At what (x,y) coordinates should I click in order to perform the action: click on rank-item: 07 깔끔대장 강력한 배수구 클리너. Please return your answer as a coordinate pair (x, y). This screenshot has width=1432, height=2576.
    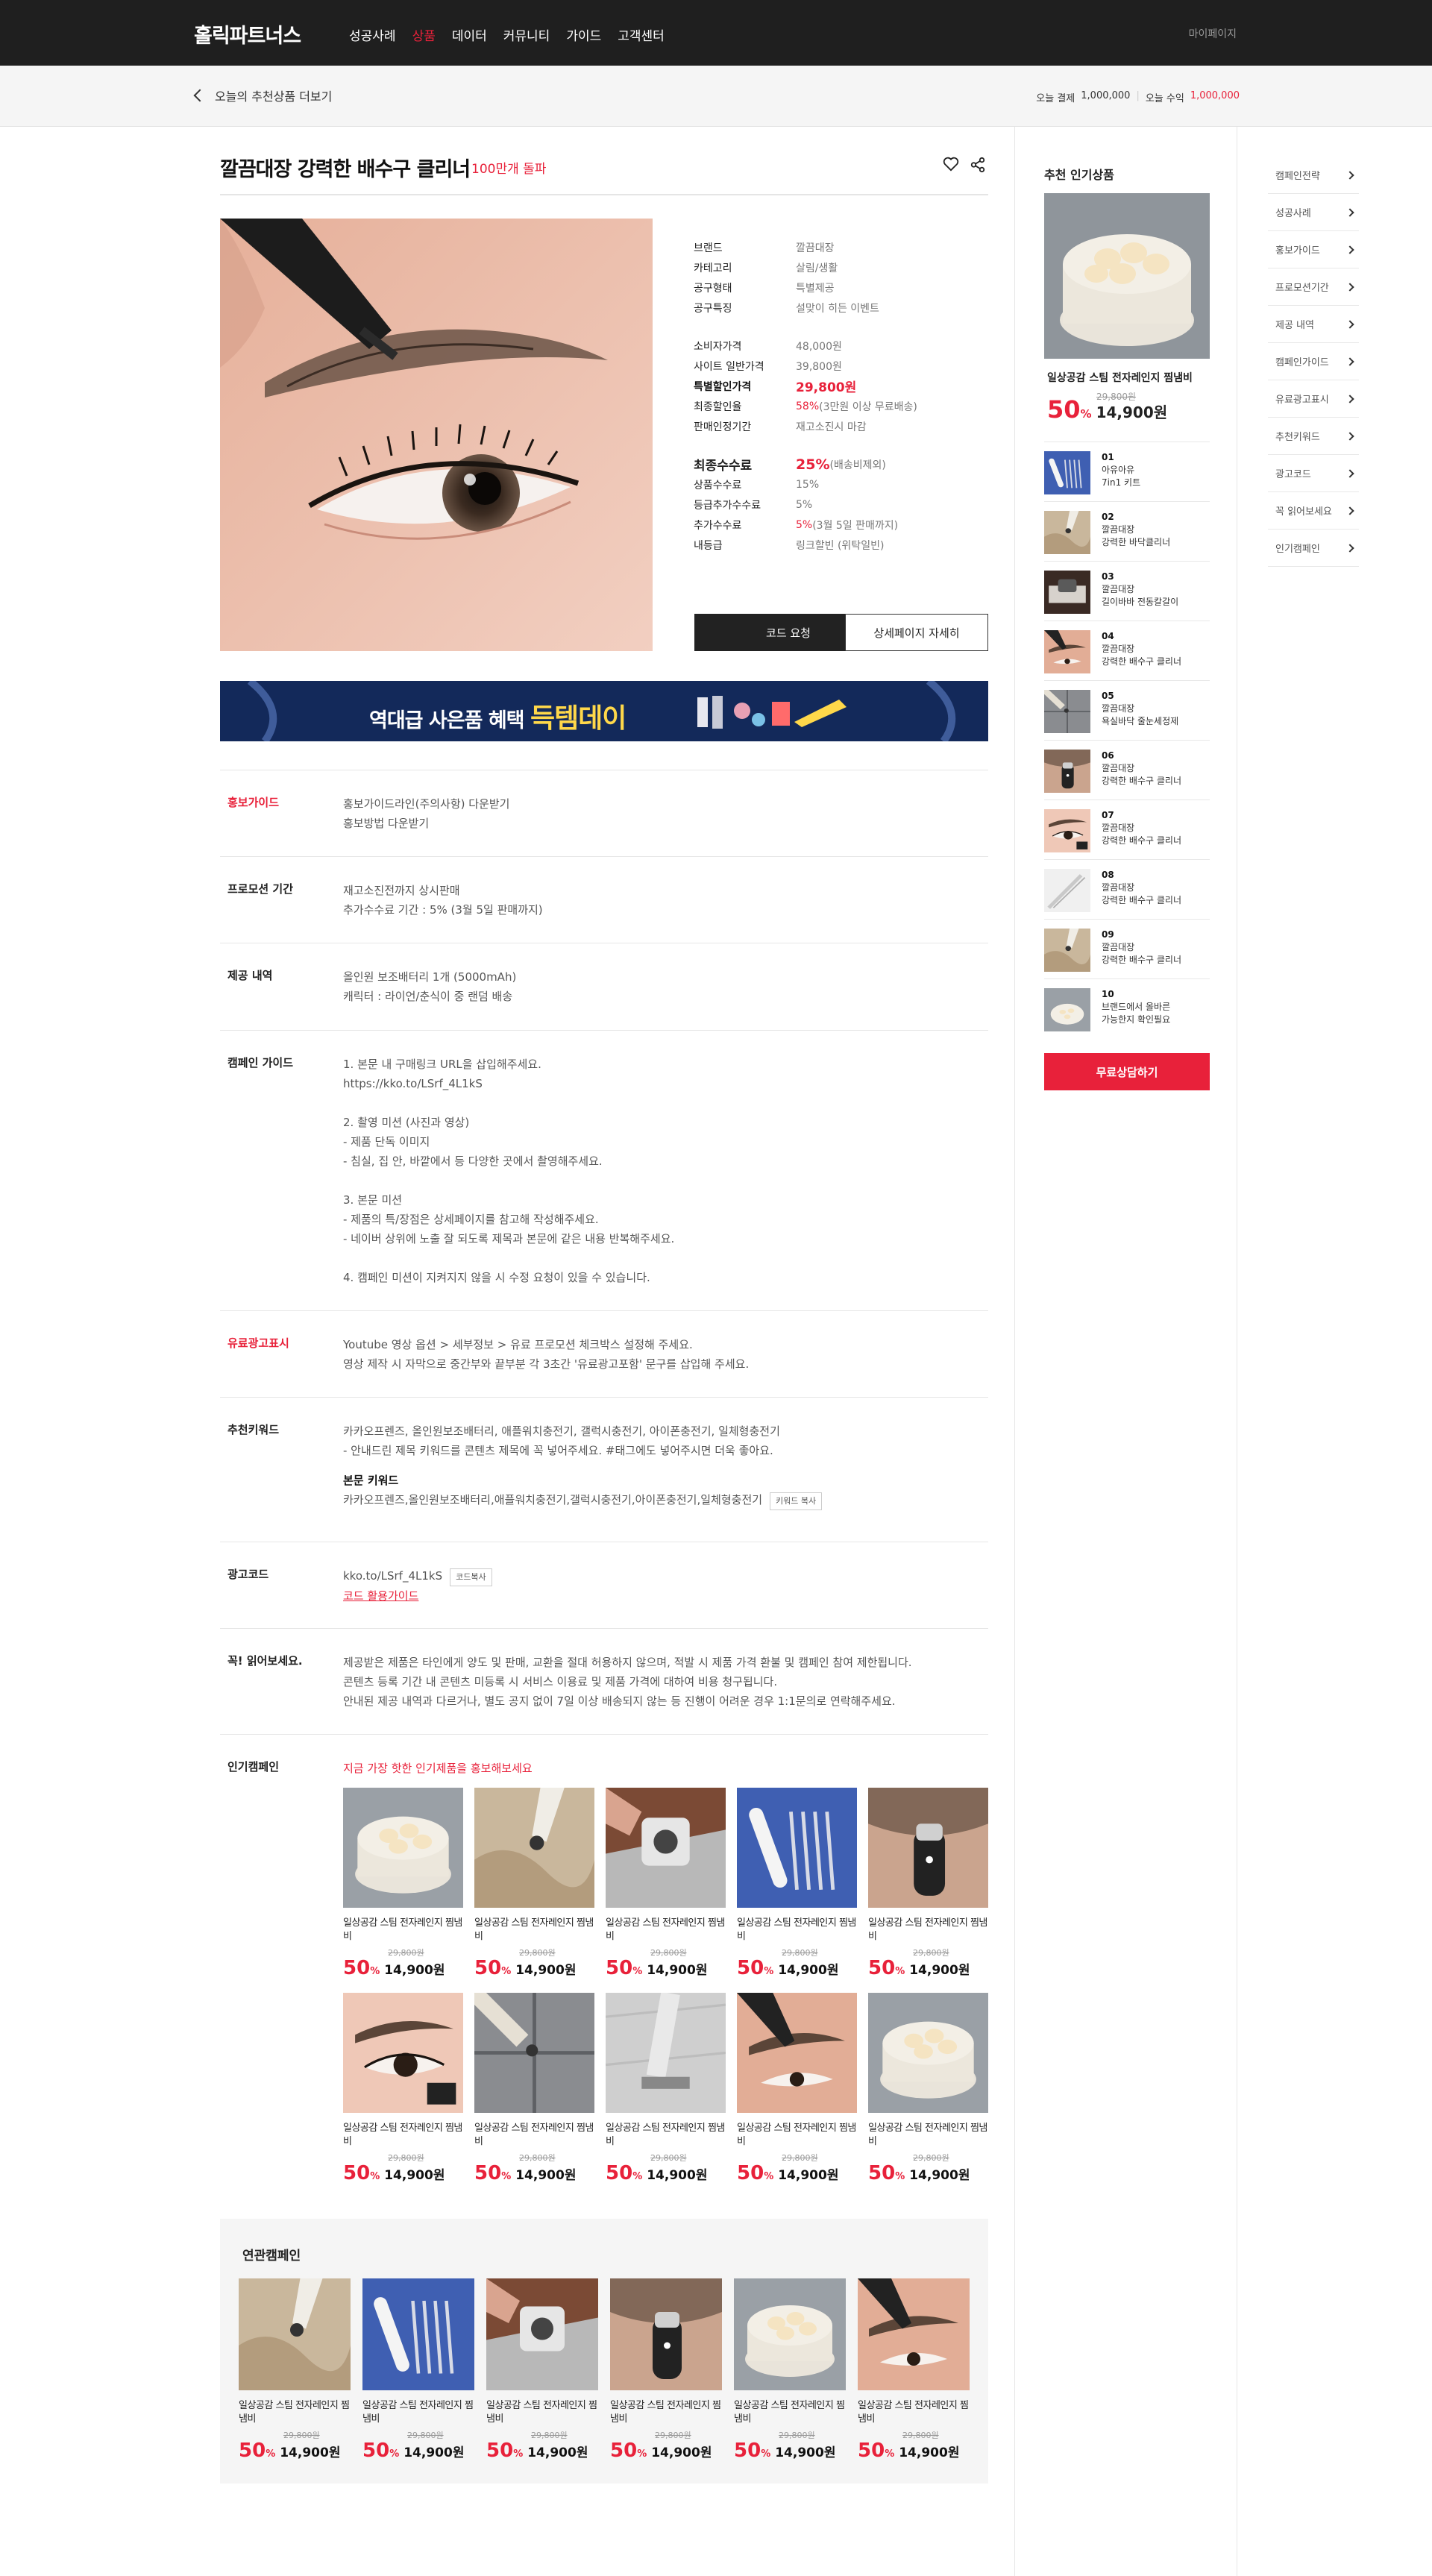
    Looking at the image, I should click on (1127, 829).